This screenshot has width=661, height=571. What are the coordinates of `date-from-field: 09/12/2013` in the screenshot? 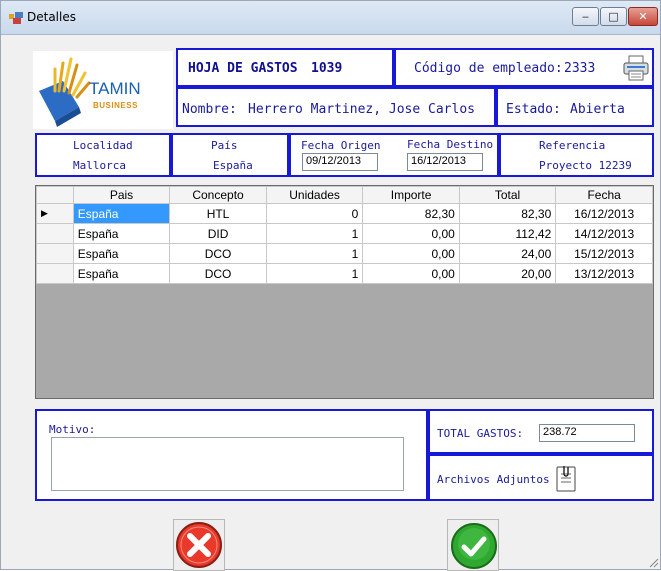 It's located at (340, 162).